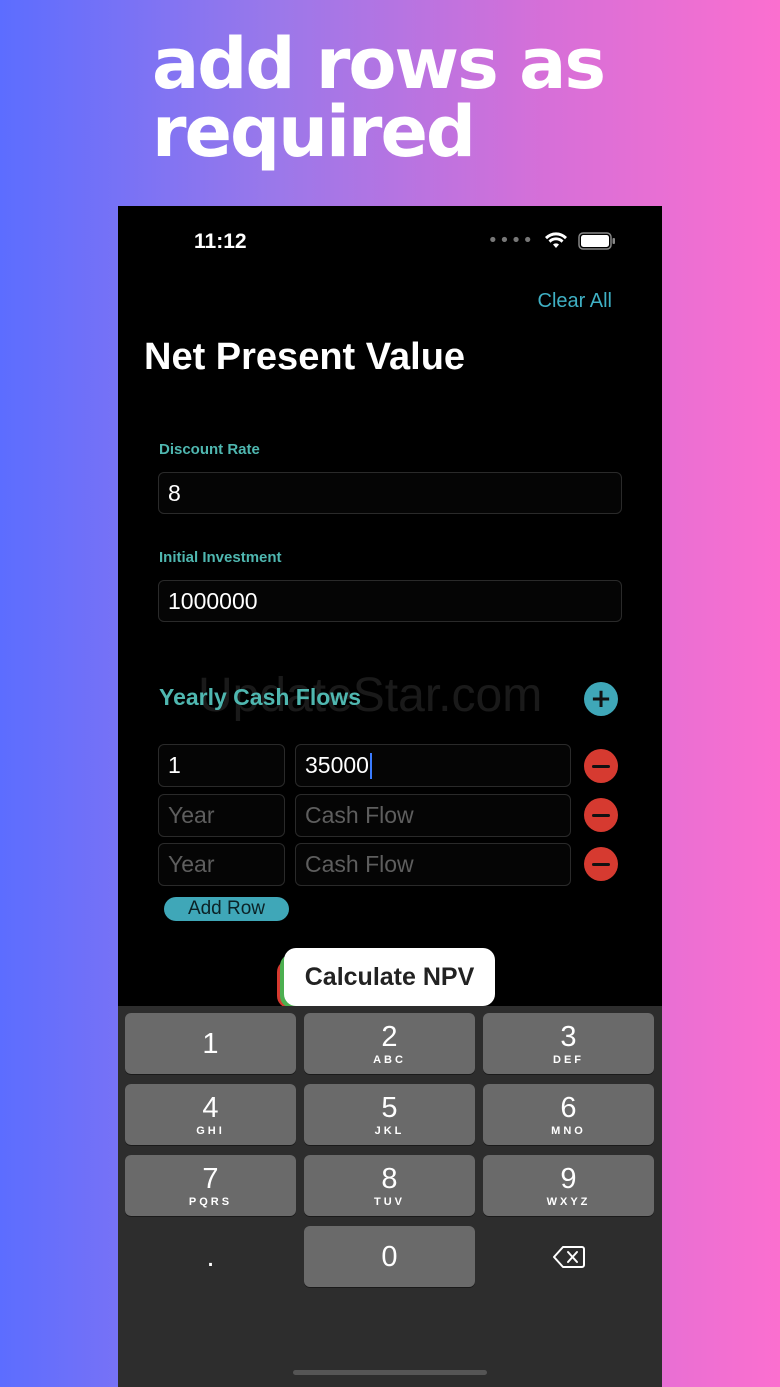 The width and height of the screenshot is (780, 1387). What do you see at coordinates (568, 1201) in the screenshot?
I see `key-letters: WXYZ` at bounding box center [568, 1201].